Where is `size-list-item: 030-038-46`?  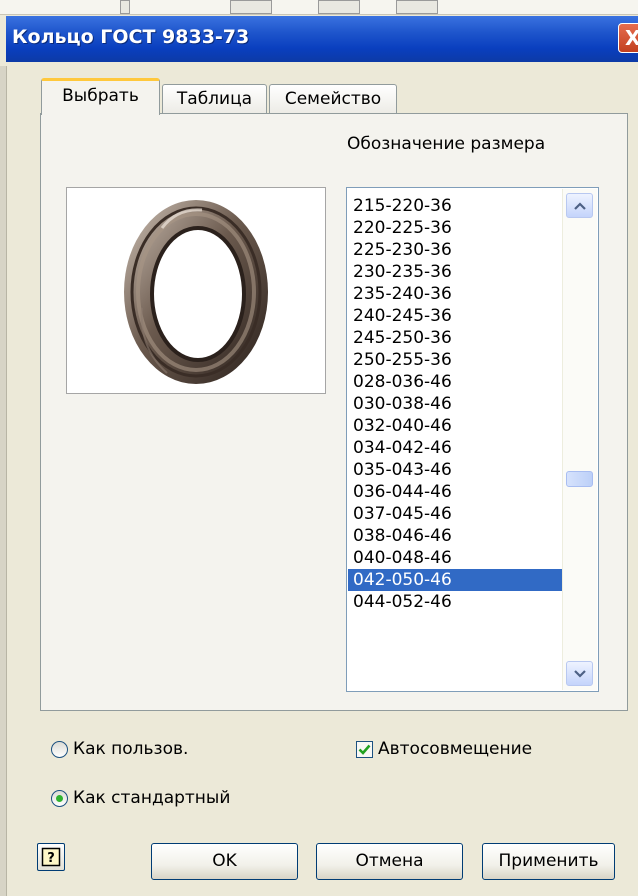 size-list-item: 030-038-46 is located at coordinates (455, 404).